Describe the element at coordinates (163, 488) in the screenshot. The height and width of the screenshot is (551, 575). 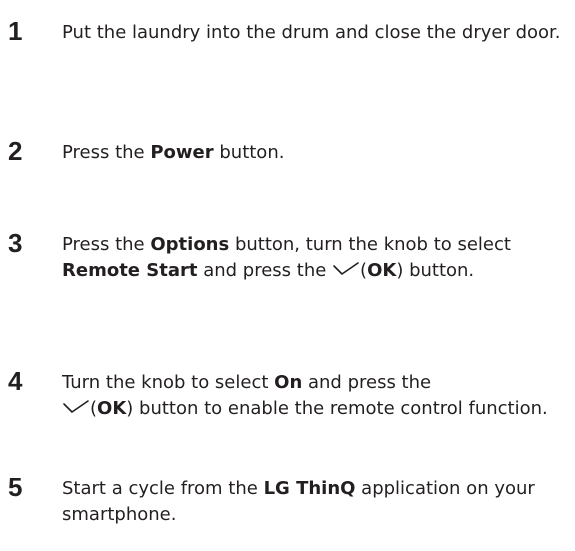
I see `step-text-segment: Start a cycle from the` at that location.